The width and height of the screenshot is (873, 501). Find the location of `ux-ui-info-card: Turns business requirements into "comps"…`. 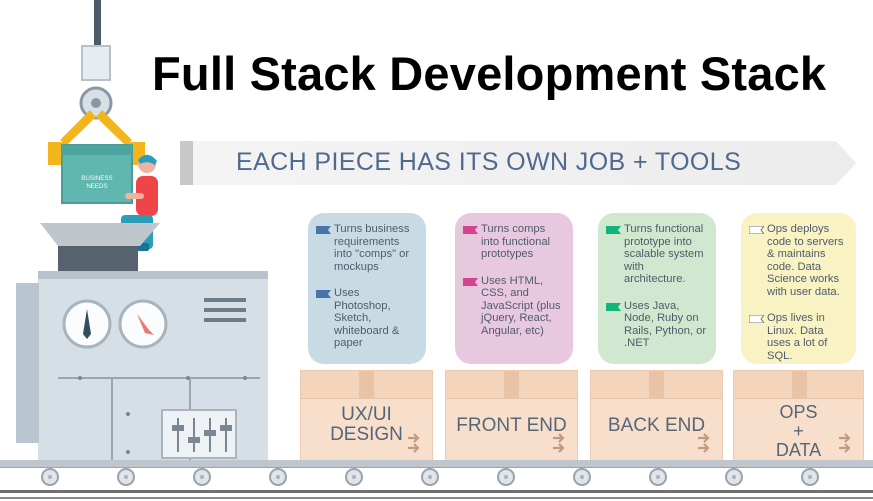

ux-ui-info-card: Turns business requirements into "comps"… is located at coordinates (367, 288).